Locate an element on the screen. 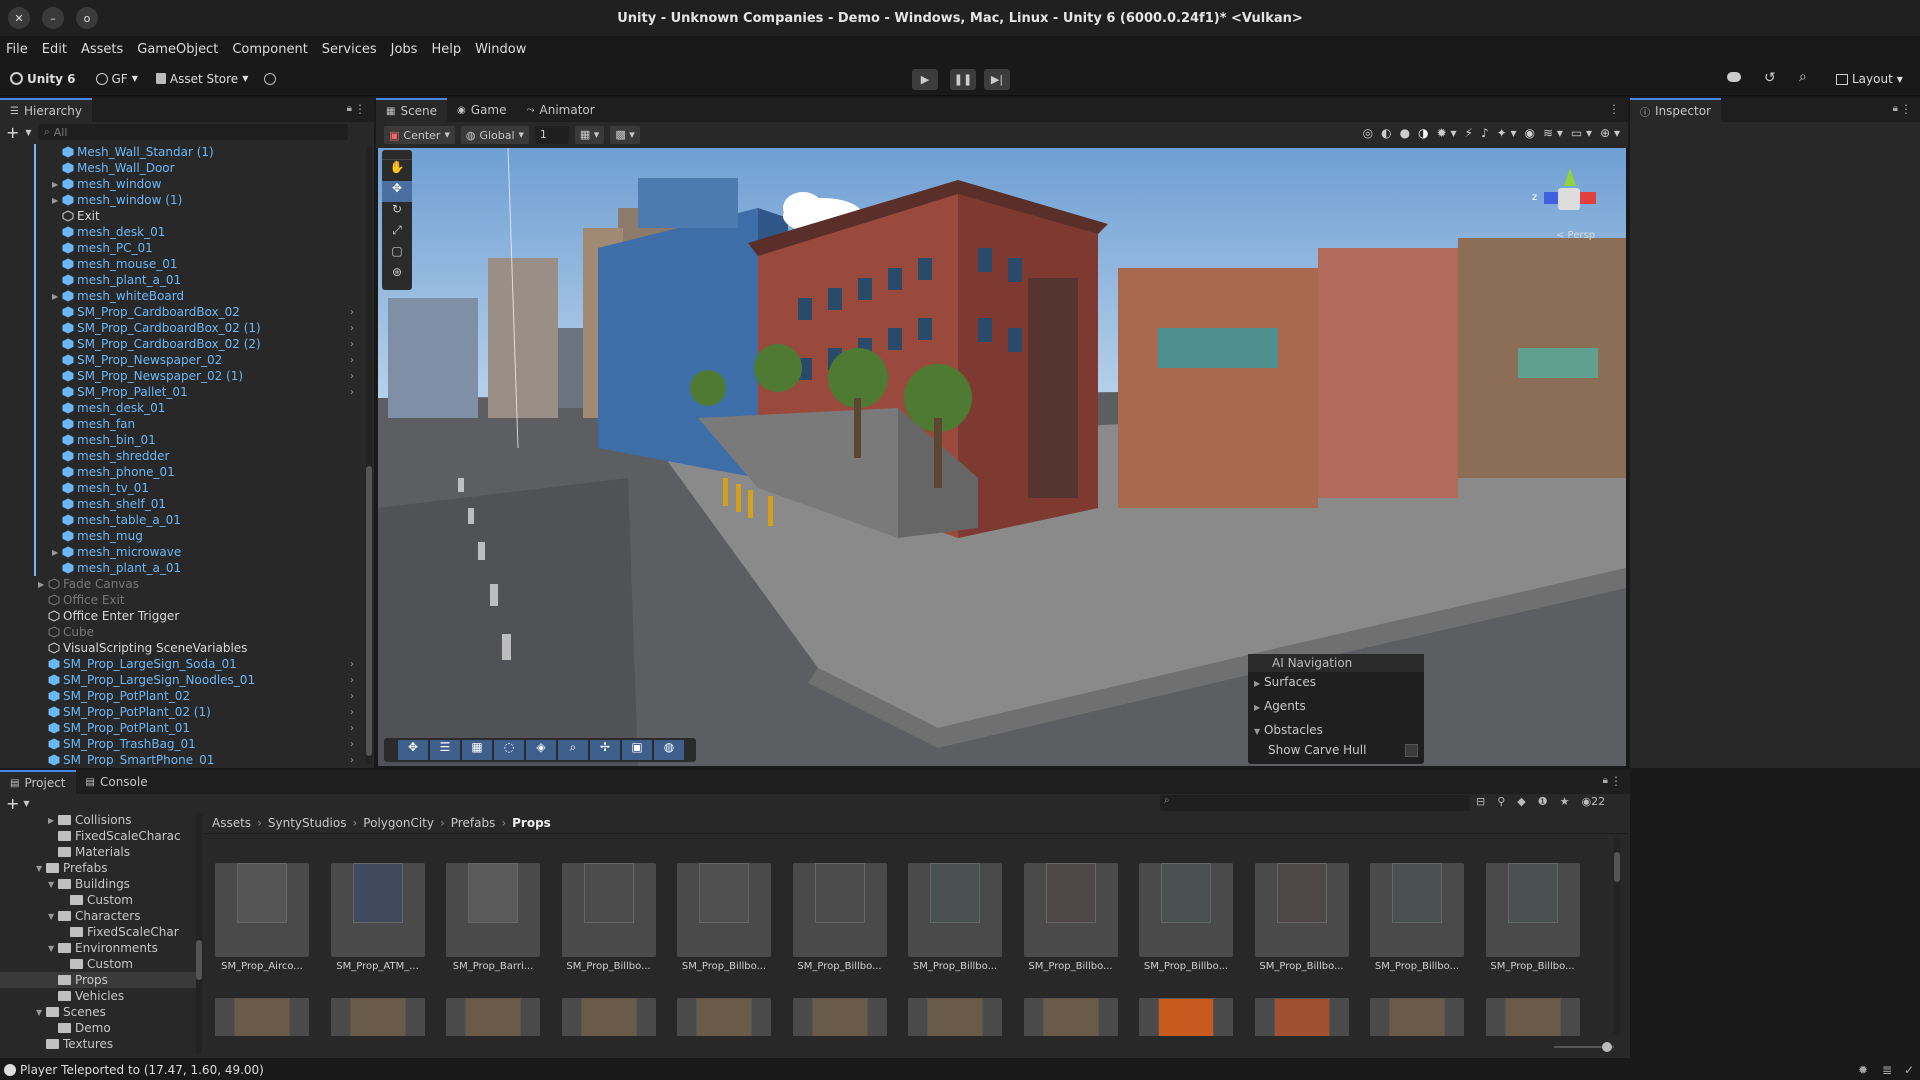  scrollbar-thumb is located at coordinates (199, 960).